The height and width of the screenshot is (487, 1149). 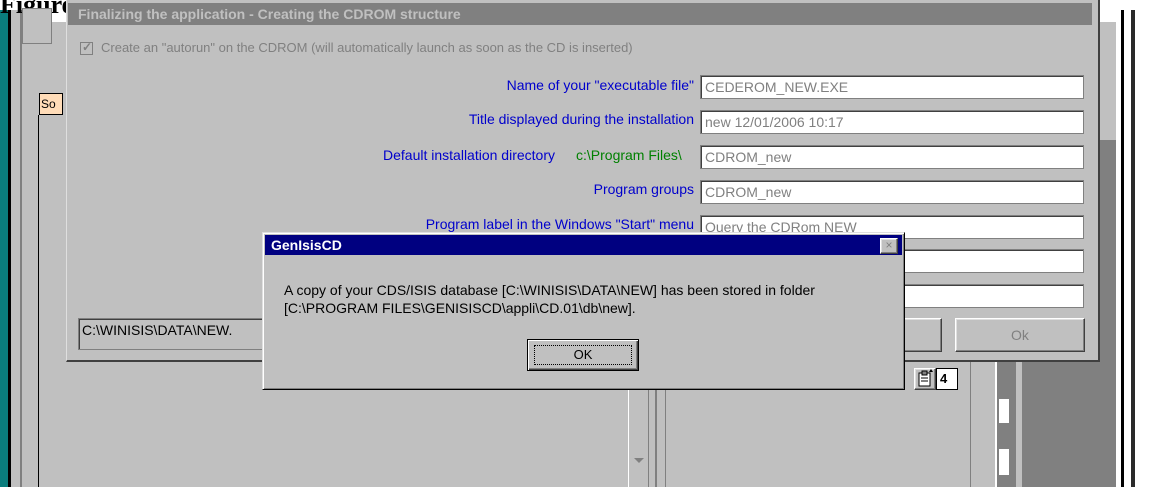 What do you see at coordinates (581, 119) in the screenshot?
I see `install-title-label: Title displayed during the installation` at bounding box center [581, 119].